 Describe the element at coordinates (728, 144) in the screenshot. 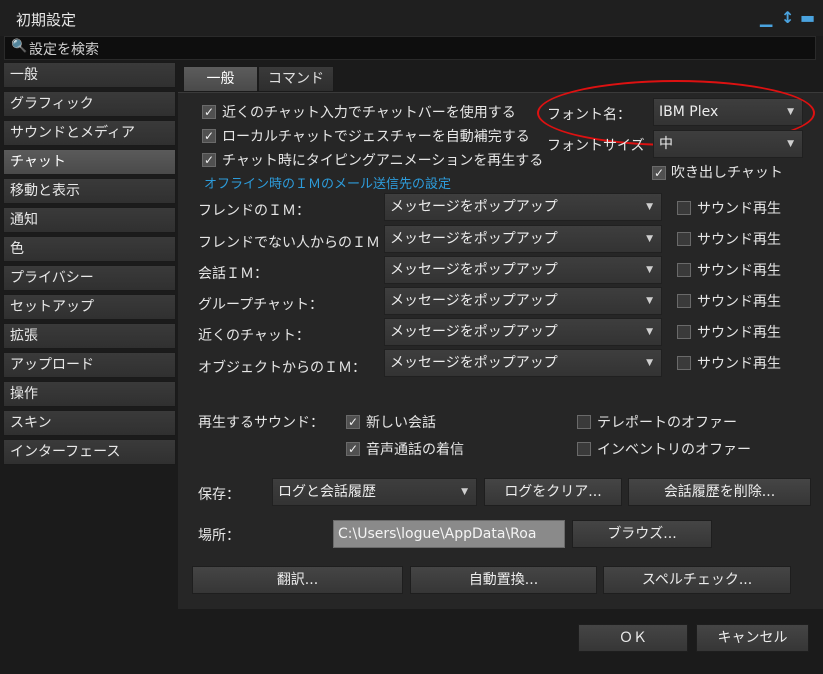

I see `font-size-dropdown: 中 ▼` at that location.